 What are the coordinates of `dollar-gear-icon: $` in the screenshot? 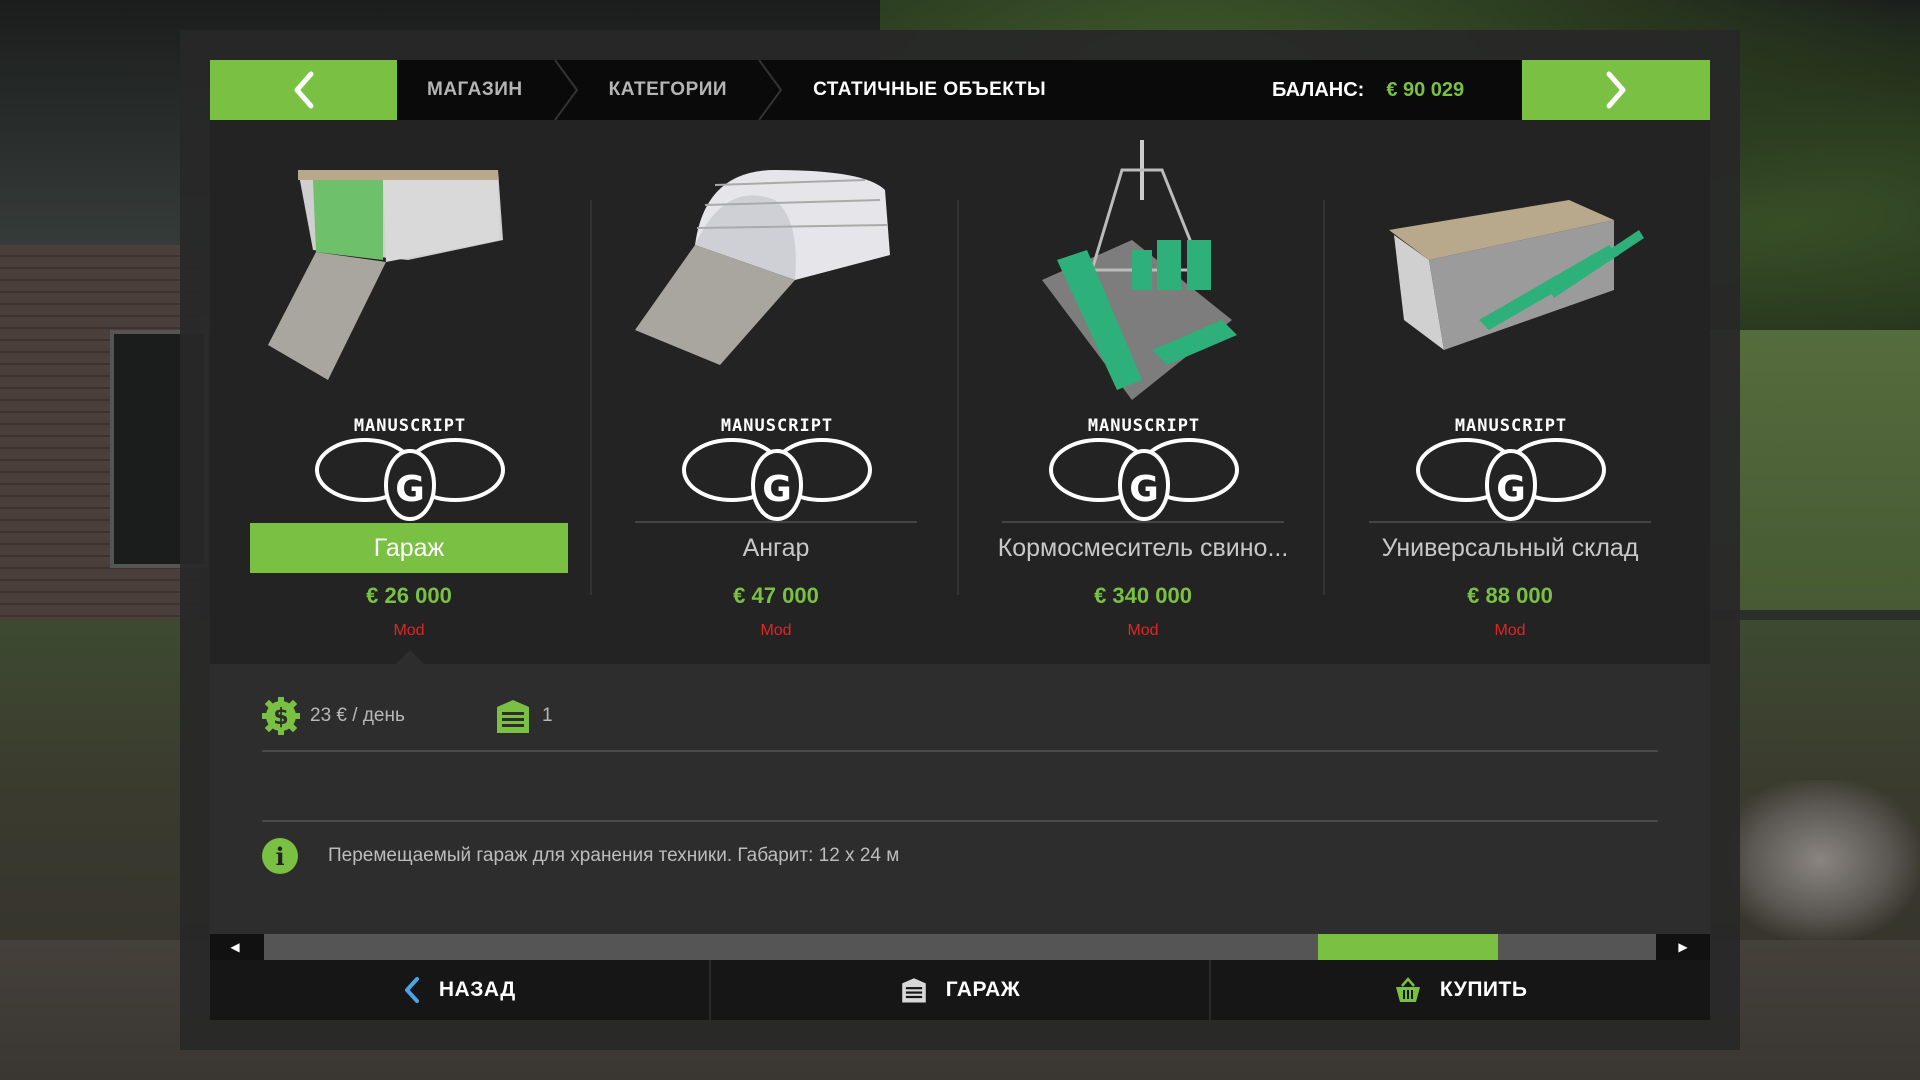 It's located at (281, 716).